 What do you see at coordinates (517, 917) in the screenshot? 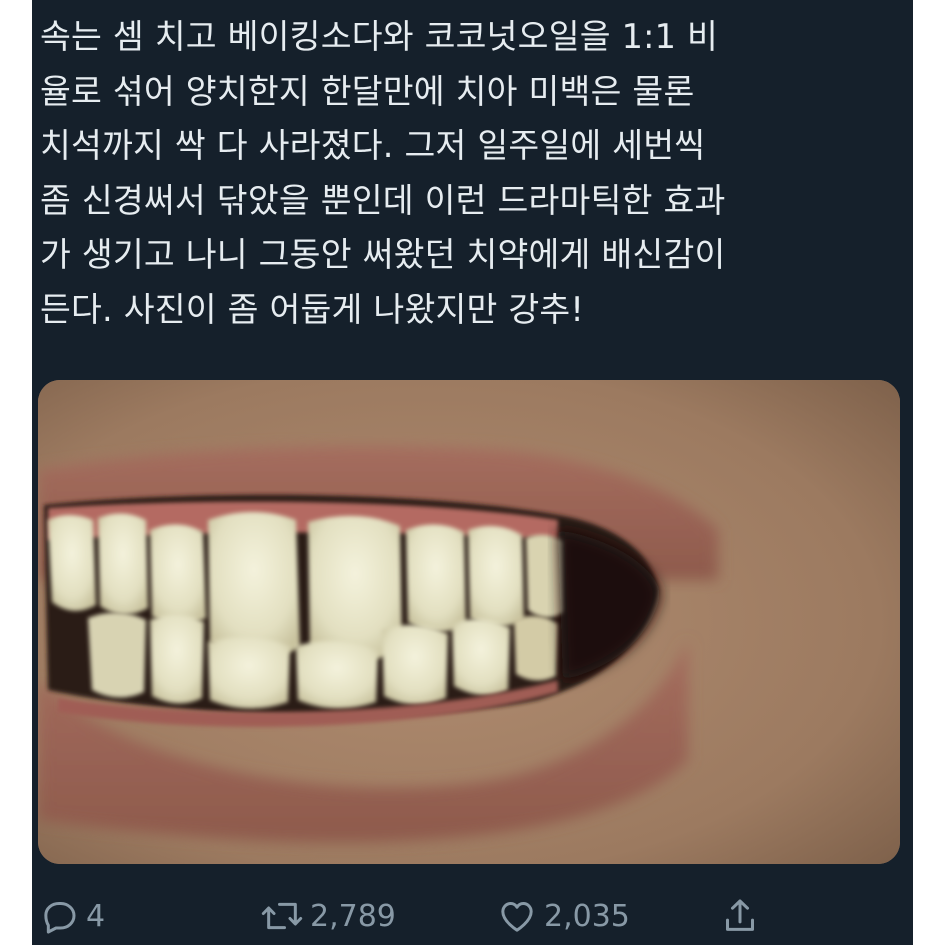
I see `heart-icon` at bounding box center [517, 917].